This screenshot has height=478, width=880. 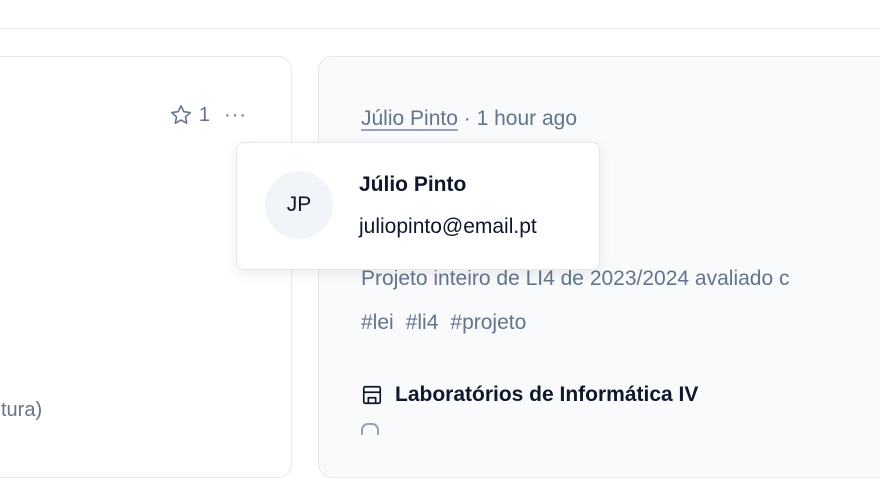 I want to click on user-email: juliopinto@email.pt, so click(x=448, y=226).